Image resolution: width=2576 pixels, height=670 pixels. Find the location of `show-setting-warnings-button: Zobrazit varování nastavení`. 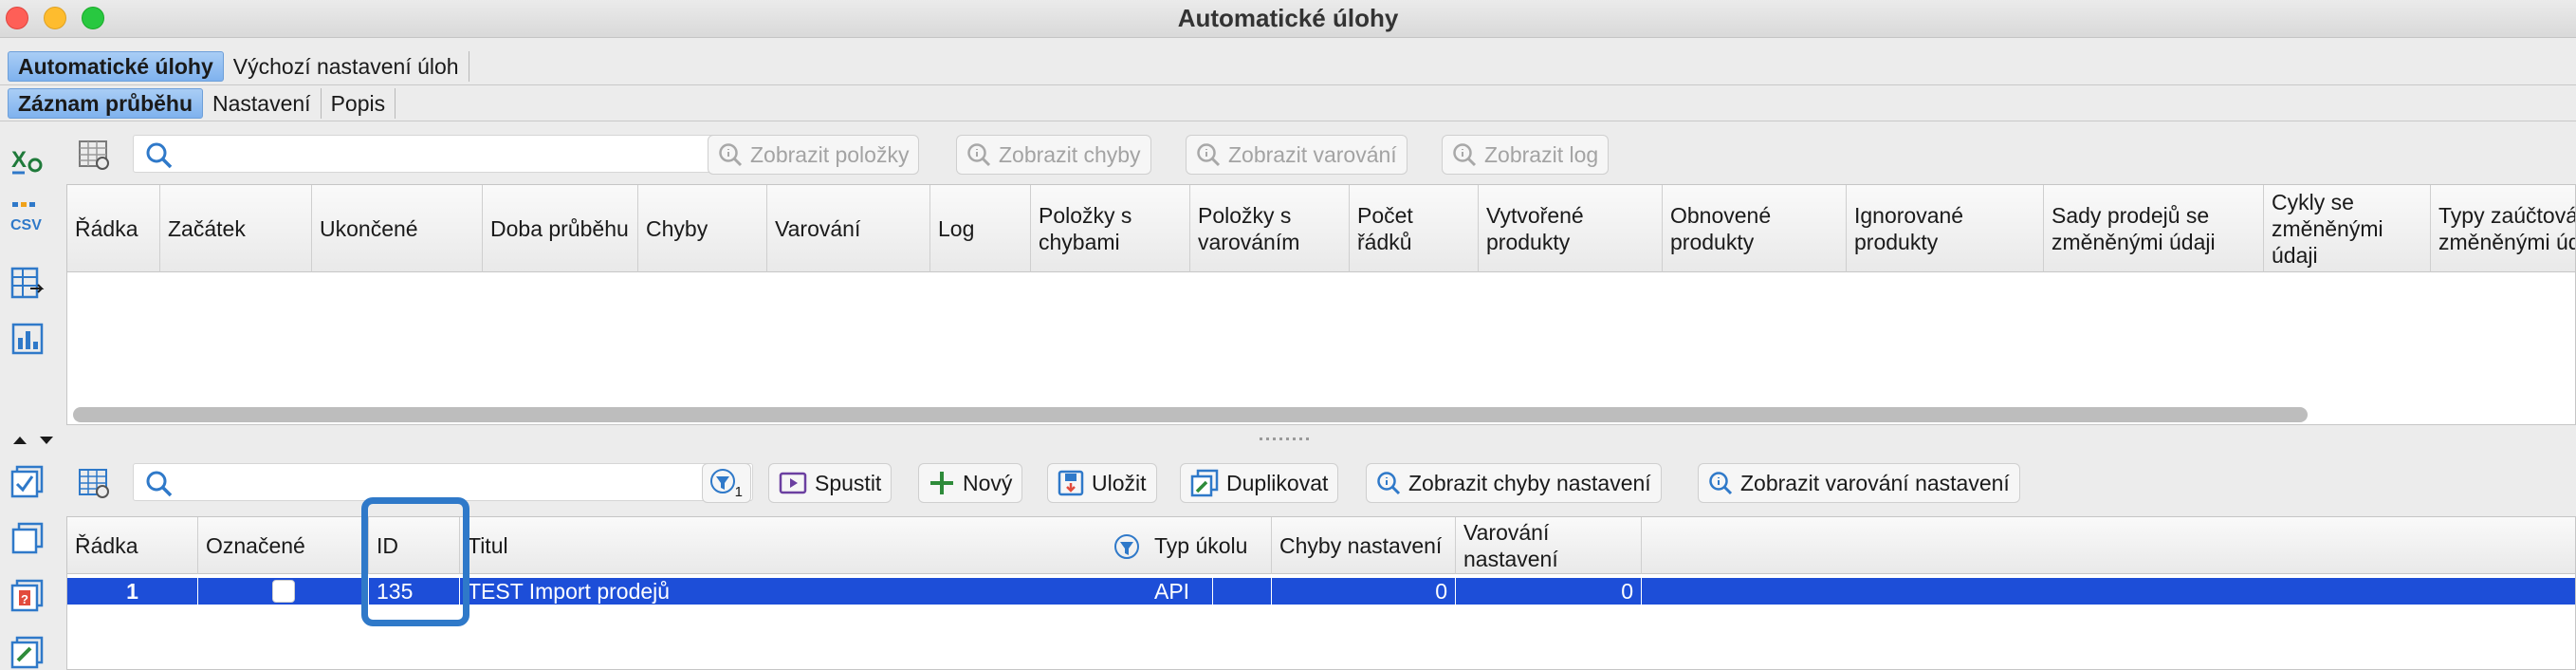

show-setting-warnings-button: Zobrazit varování nastavení is located at coordinates (1859, 483).